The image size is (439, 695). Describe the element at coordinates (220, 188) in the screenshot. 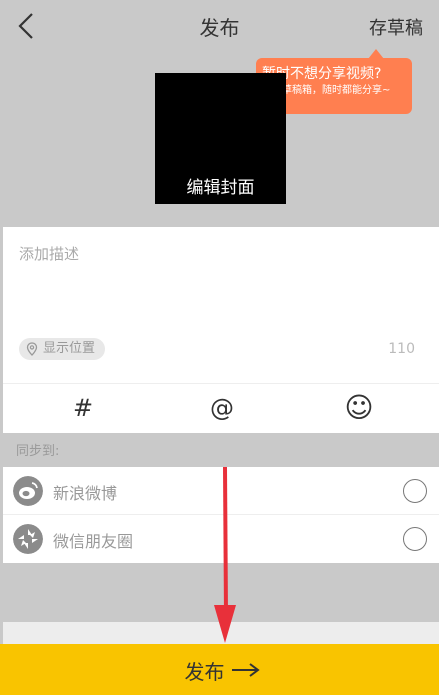

I see `edit-cover-label: 编辑封面` at that location.